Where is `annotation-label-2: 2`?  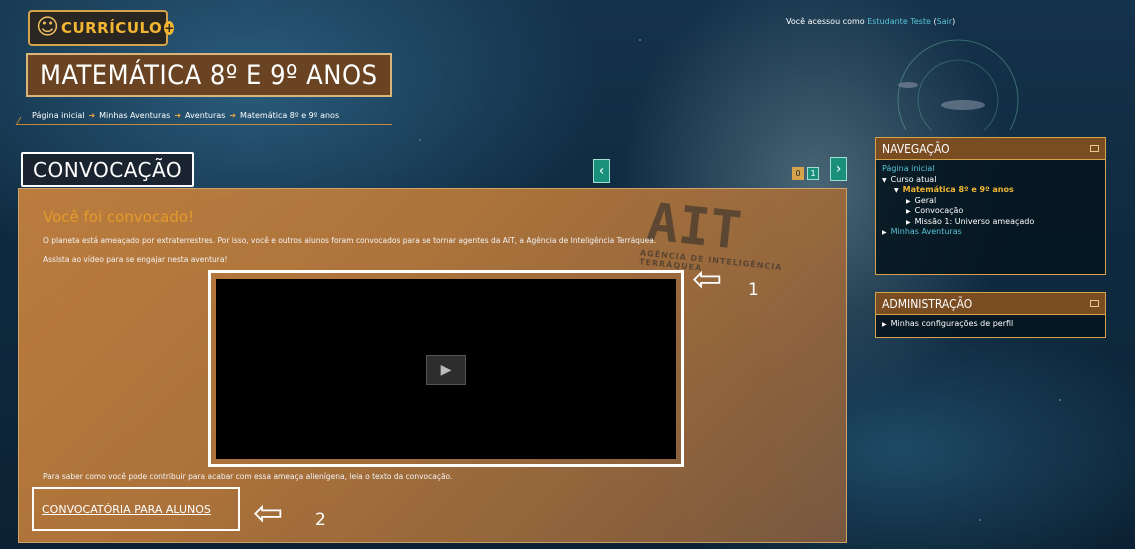
annotation-label-2: 2 is located at coordinates (320, 520).